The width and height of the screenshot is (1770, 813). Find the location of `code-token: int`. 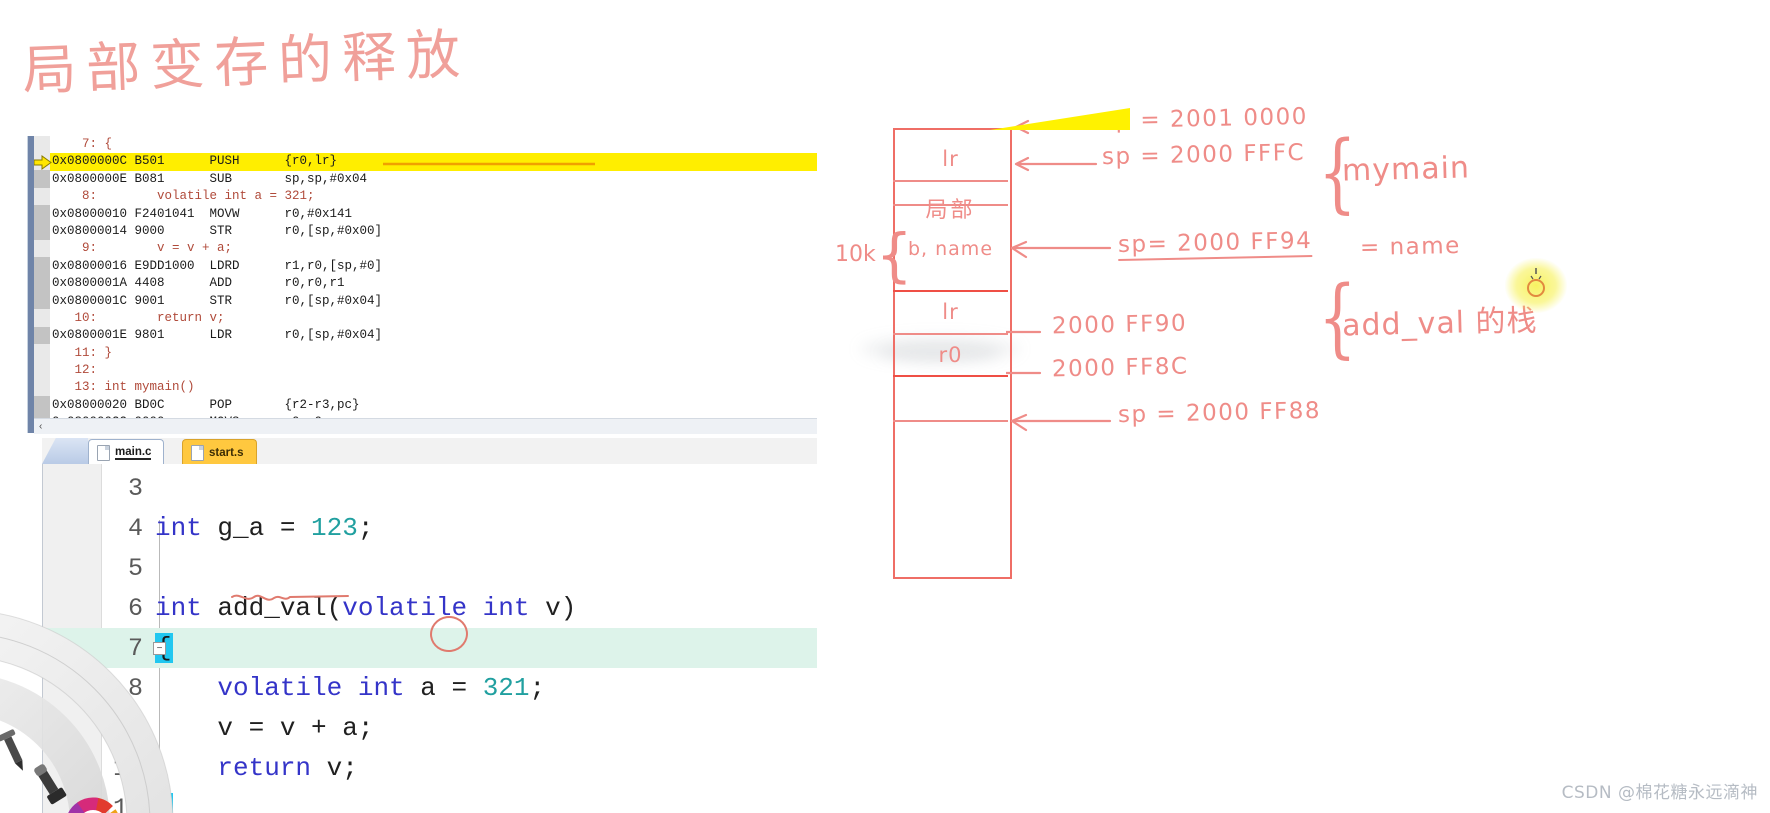

code-token: int is located at coordinates (186, 608).